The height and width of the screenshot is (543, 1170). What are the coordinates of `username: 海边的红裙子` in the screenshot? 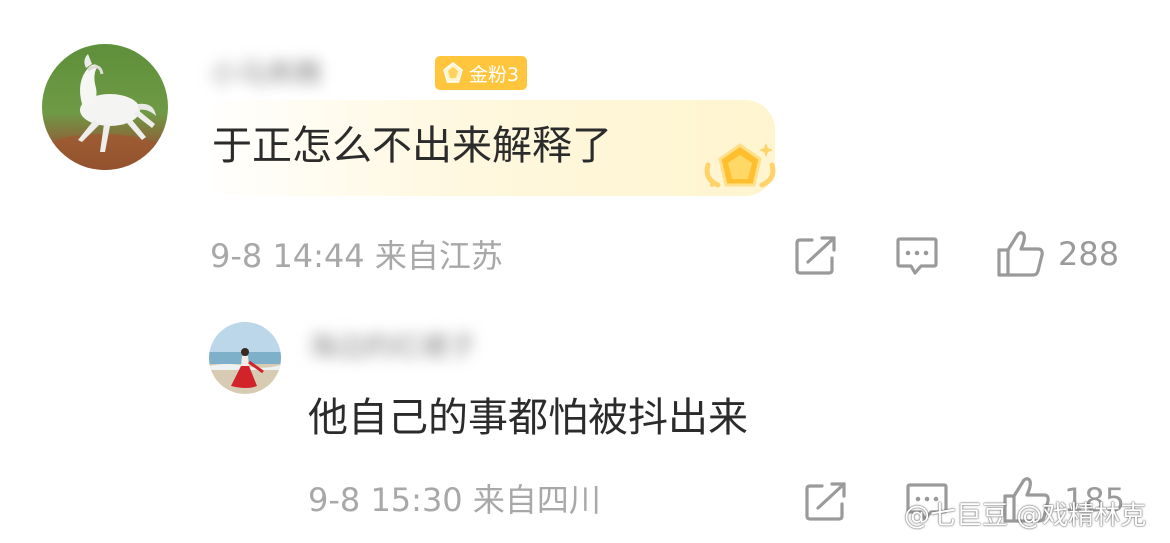 It's located at (433, 347).